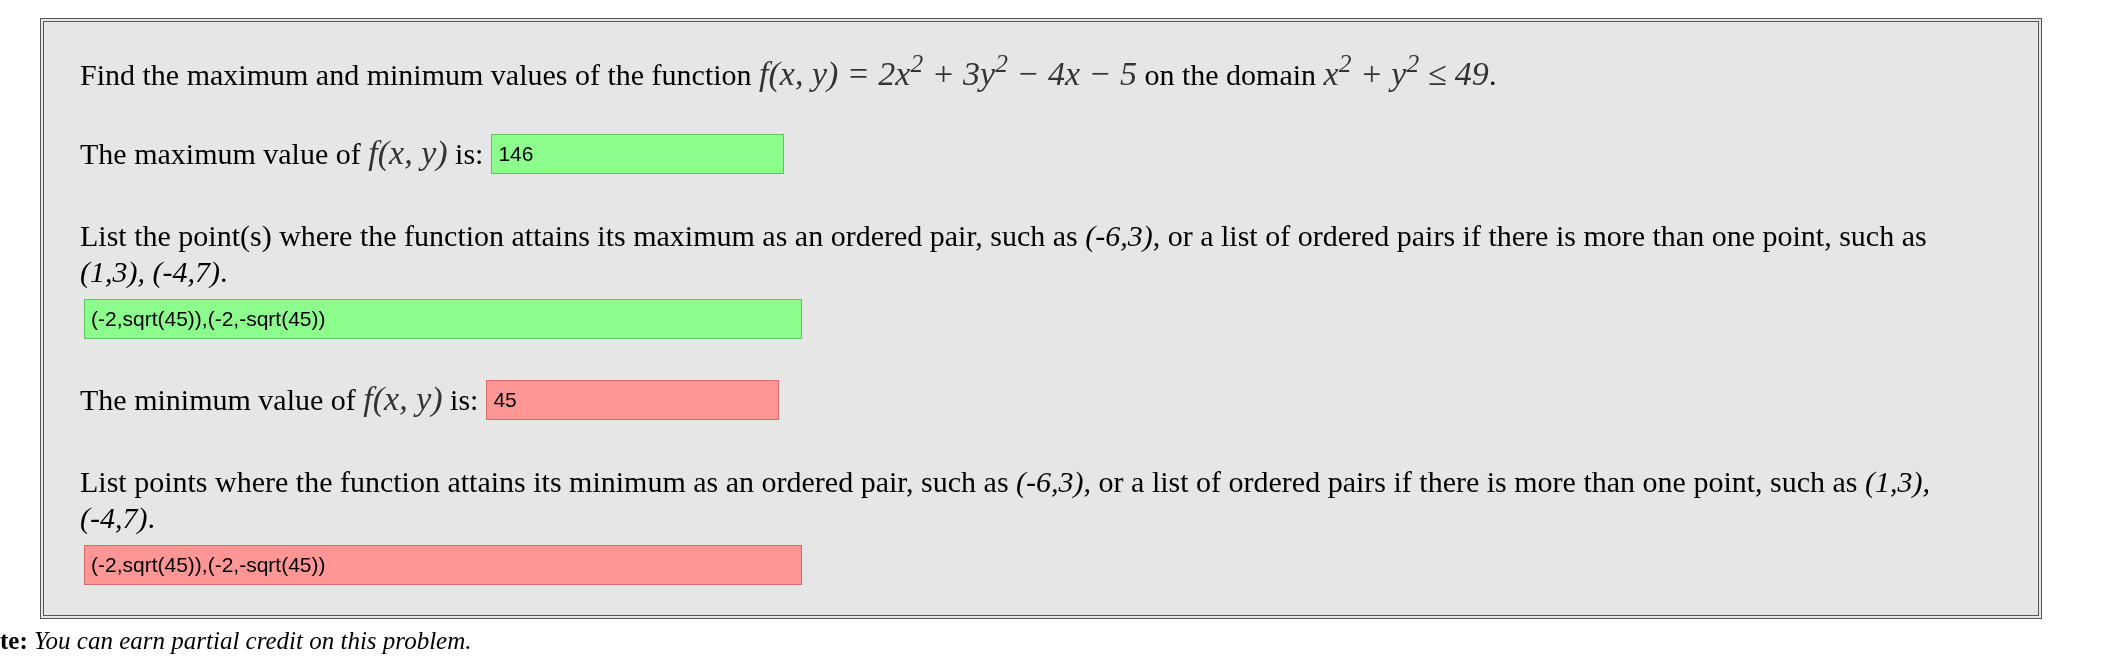 The image size is (2104, 666). I want to click on answer-field: 45, so click(633, 400).